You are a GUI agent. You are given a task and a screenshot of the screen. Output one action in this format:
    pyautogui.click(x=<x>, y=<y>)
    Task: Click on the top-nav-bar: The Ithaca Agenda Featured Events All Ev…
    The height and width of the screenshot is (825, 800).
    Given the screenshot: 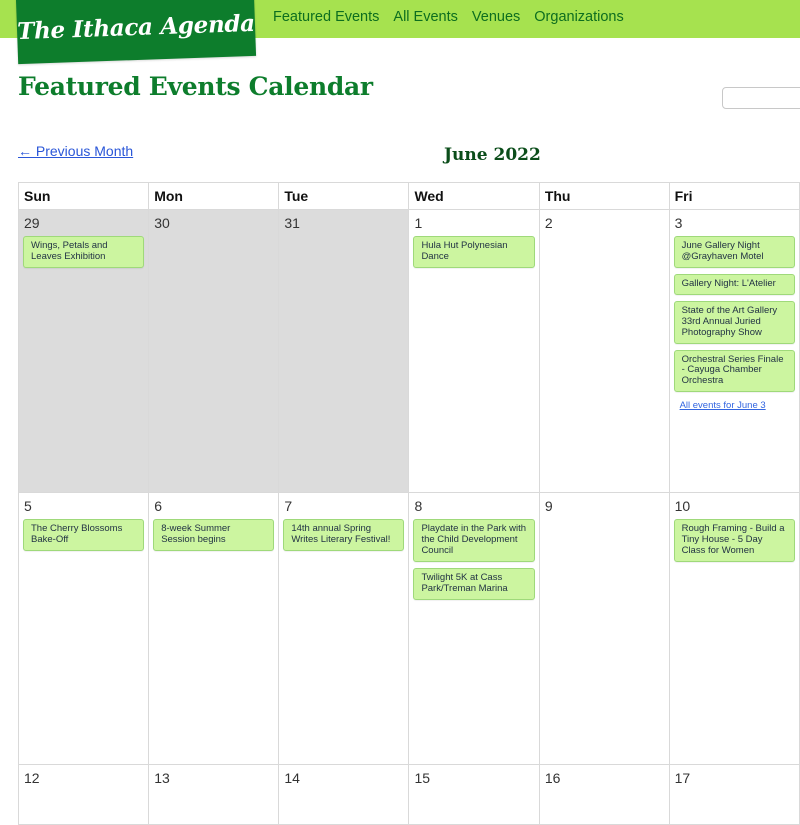 What is the action you would take?
    pyautogui.click(x=400, y=32)
    